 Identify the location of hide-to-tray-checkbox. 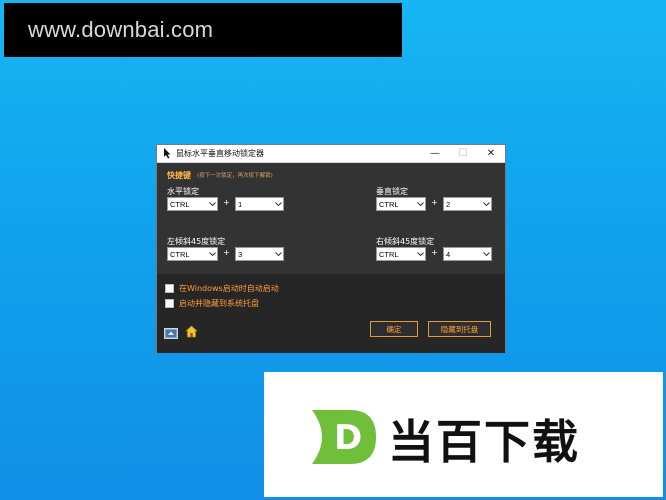
(169, 303).